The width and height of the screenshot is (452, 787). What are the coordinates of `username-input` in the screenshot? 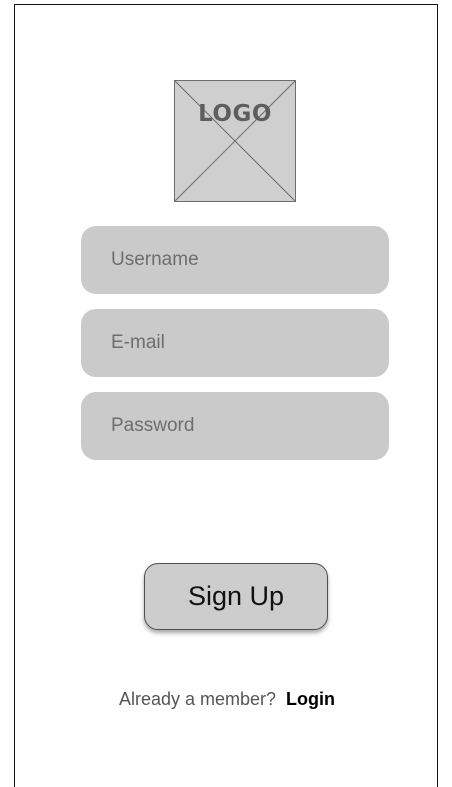 It's located at (235, 260).